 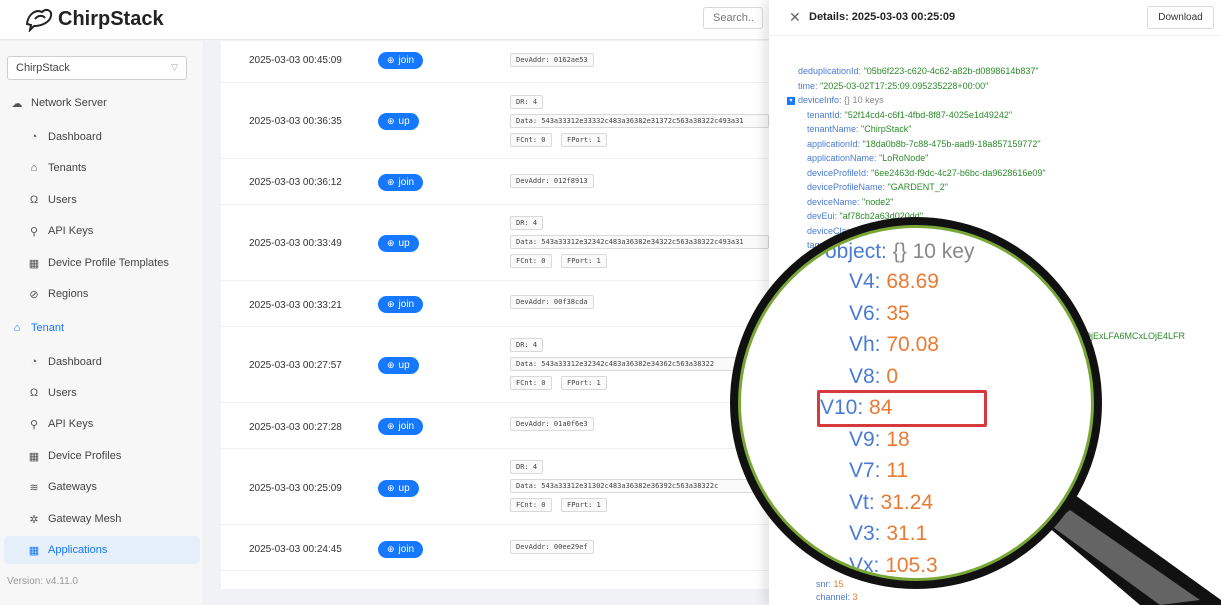 What do you see at coordinates (174, 67) in the screenshot?
I see `chevron-down-icon: ▽` at bounding box center [174, 67].